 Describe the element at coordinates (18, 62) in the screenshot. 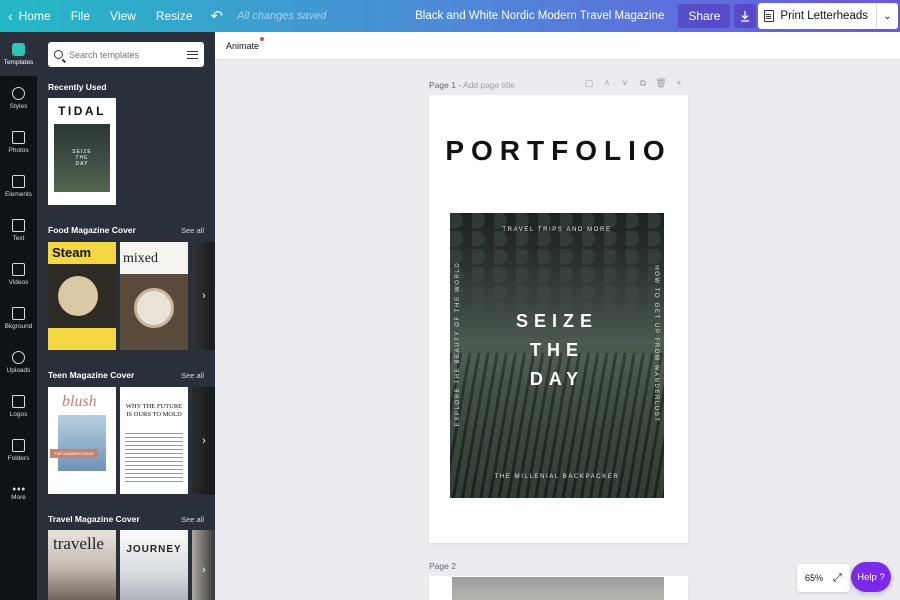

I see `rail-label: Templates` at that location.